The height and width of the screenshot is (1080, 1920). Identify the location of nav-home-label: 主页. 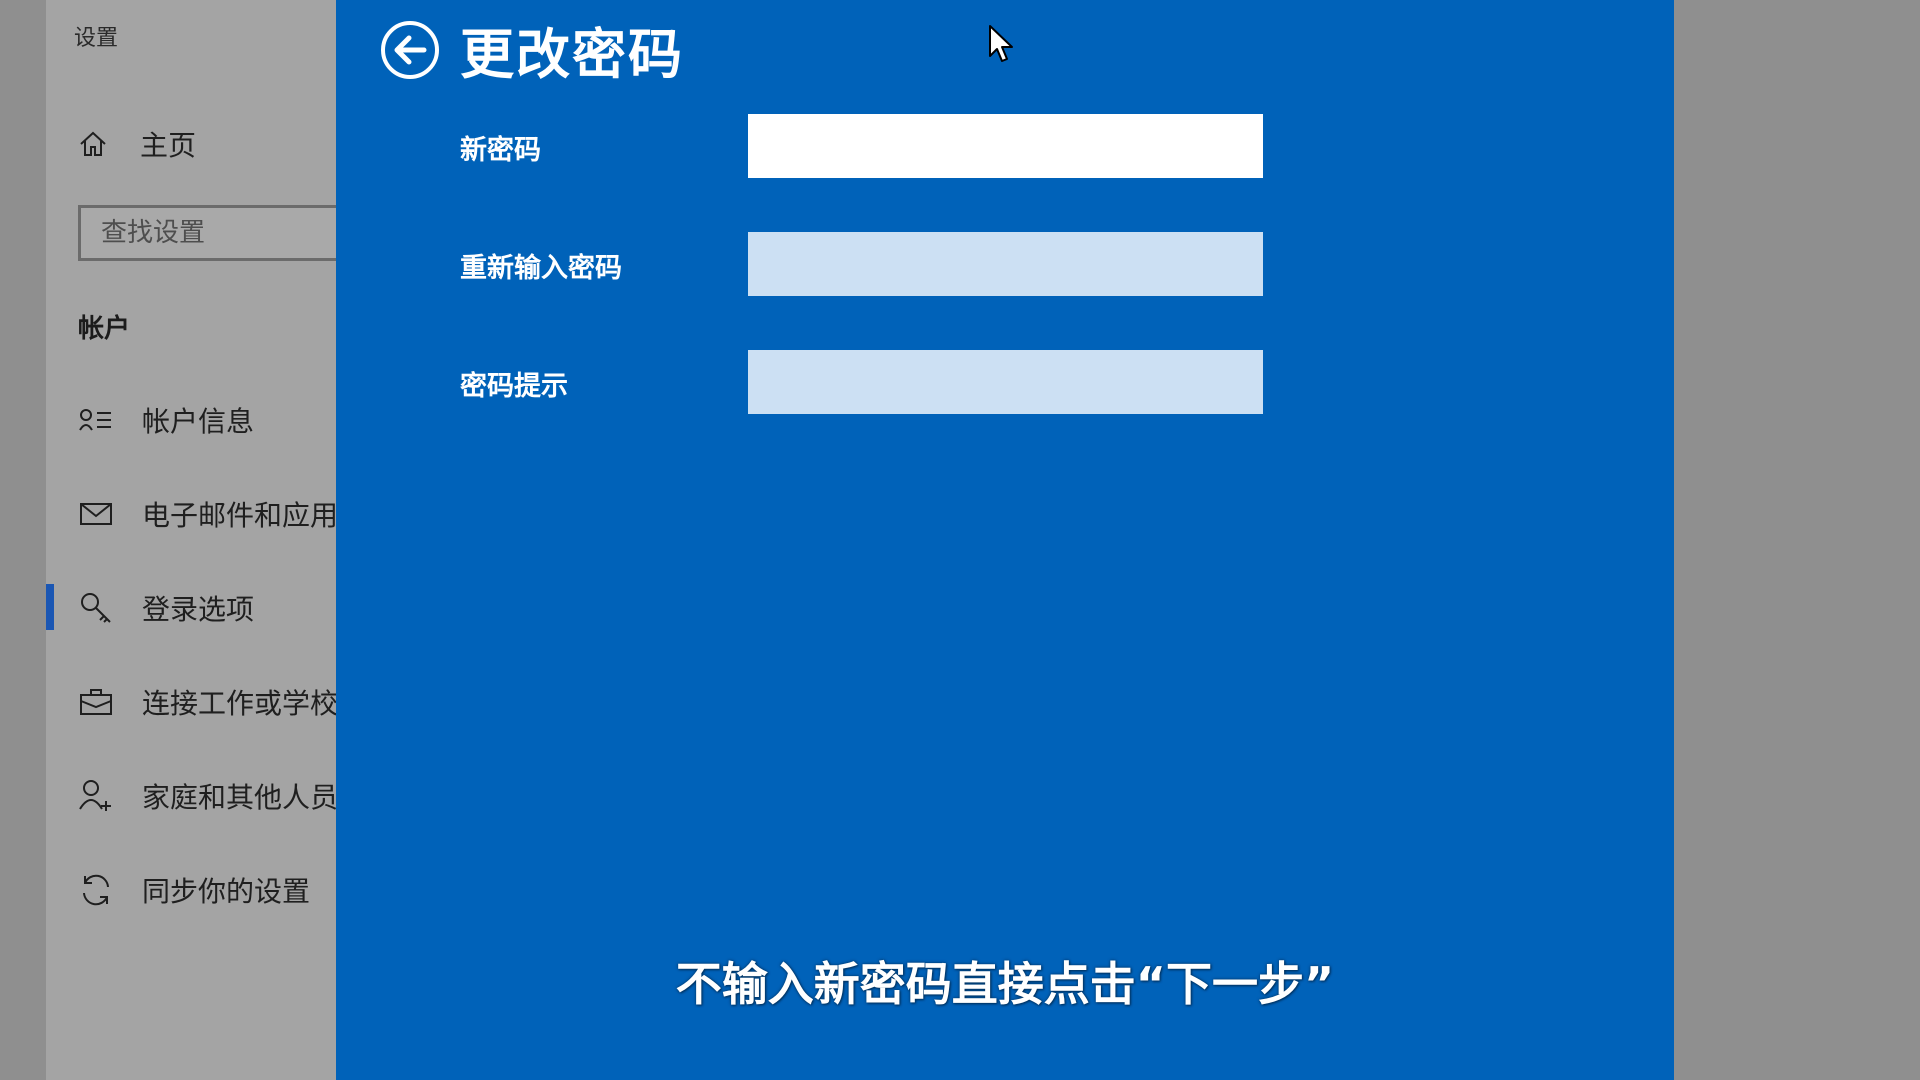
(168, 145).